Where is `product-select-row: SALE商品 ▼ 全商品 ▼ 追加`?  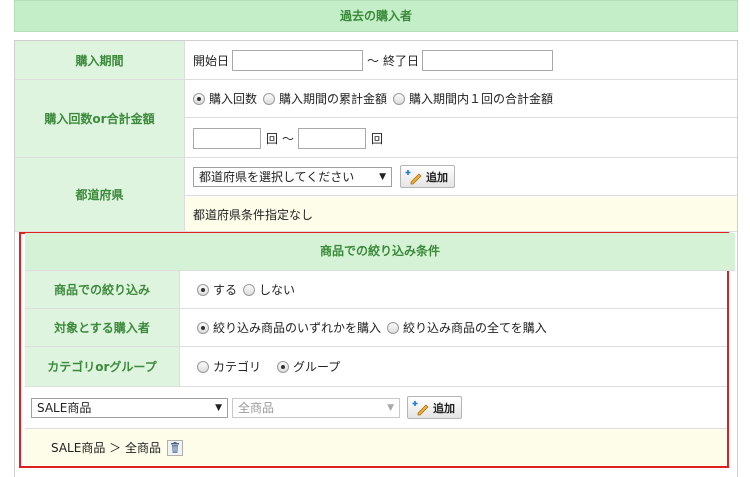 product-select-row: SALE商品 ▼ 全商品 ▼ 追加 is located at coordinates (376, 408).